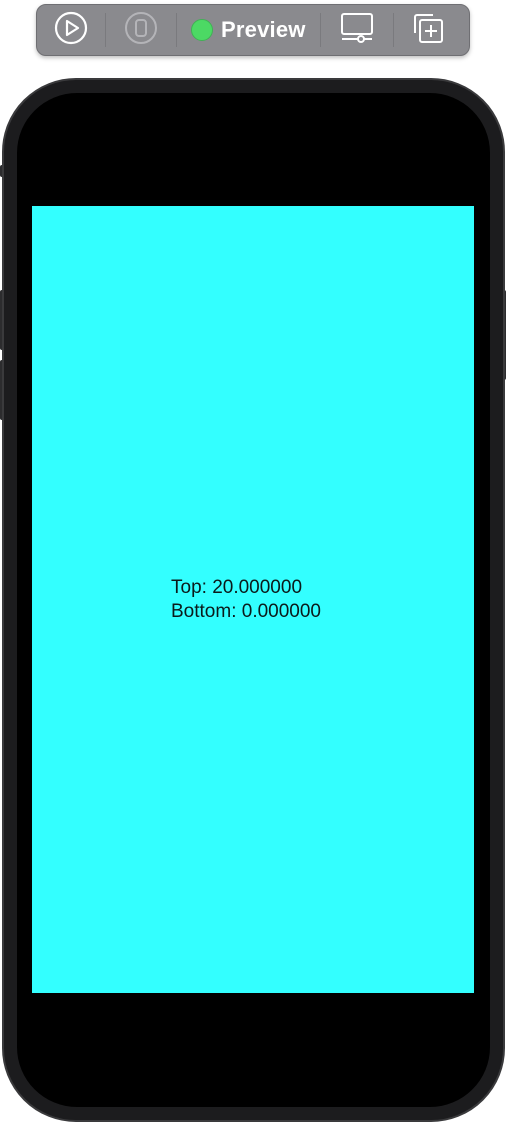 The image size is (506, 1124). I want to click on device-preview-button, so click(141, 30).